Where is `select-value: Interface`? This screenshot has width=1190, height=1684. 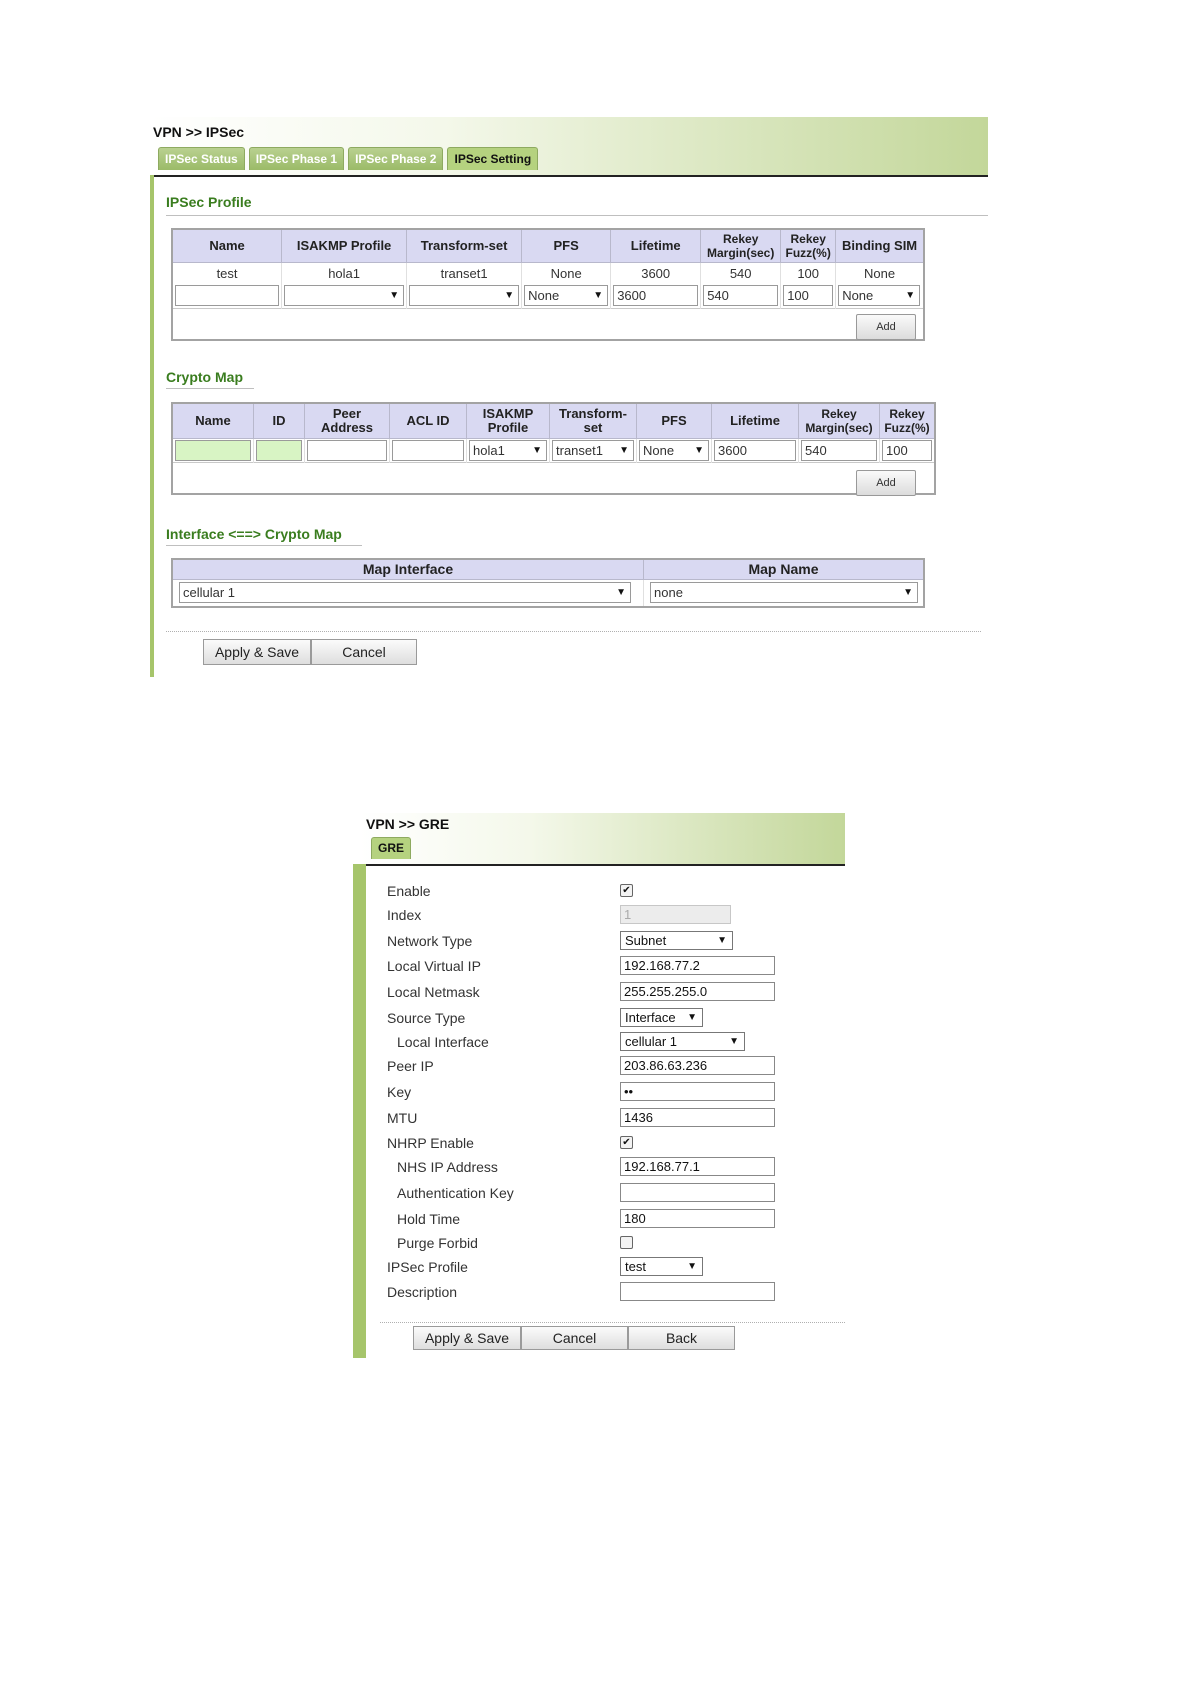 select-value: Interface is located at coordinates (650, 1017).